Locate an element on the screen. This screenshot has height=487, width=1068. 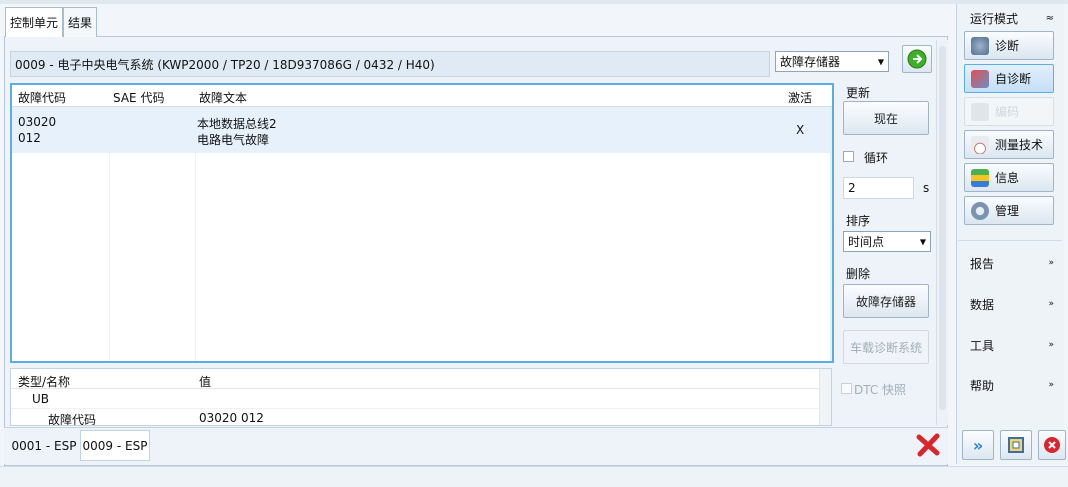
sort-select-value: 时间点 is located at coordinates (866, 242).